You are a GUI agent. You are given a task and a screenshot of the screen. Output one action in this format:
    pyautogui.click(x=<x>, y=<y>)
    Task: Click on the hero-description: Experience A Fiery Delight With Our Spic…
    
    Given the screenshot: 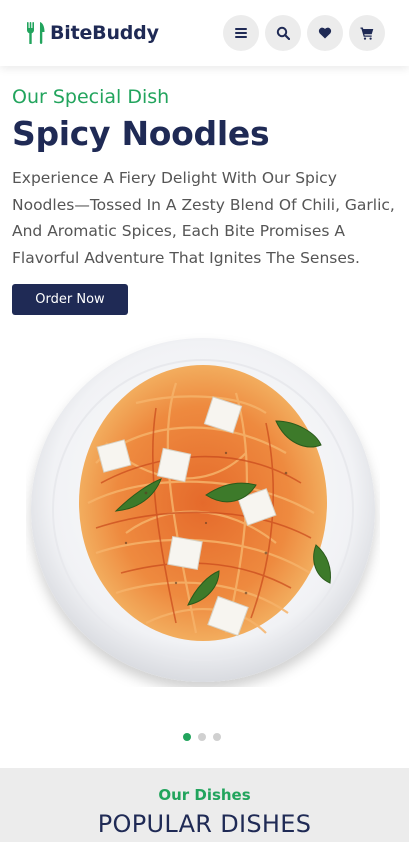 What is the action you would take?
    pyautogui.click(x=203, y=218)
    